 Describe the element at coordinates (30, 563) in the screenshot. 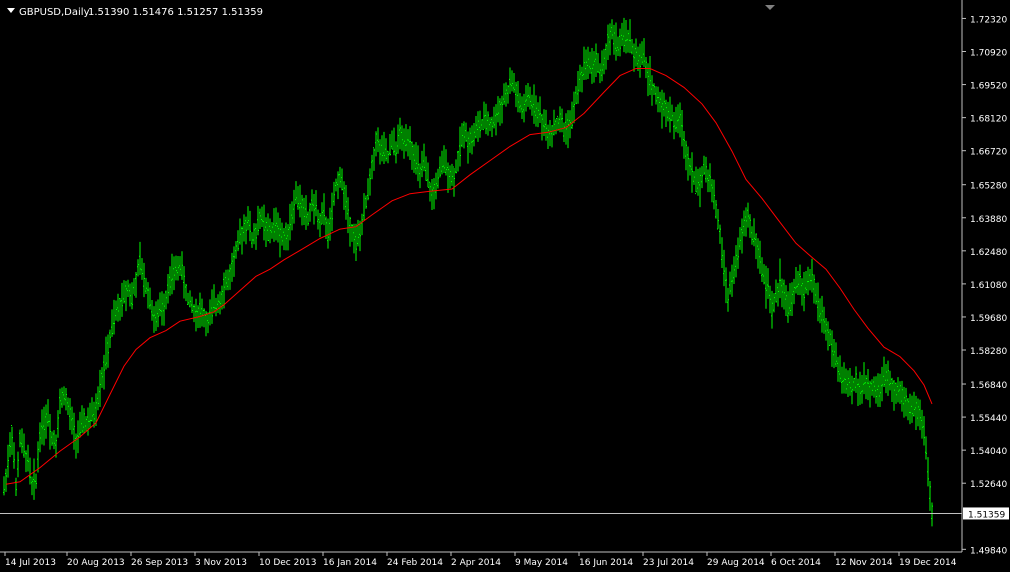

I see `x-tick-label: 14 Jul 2013` at that location.